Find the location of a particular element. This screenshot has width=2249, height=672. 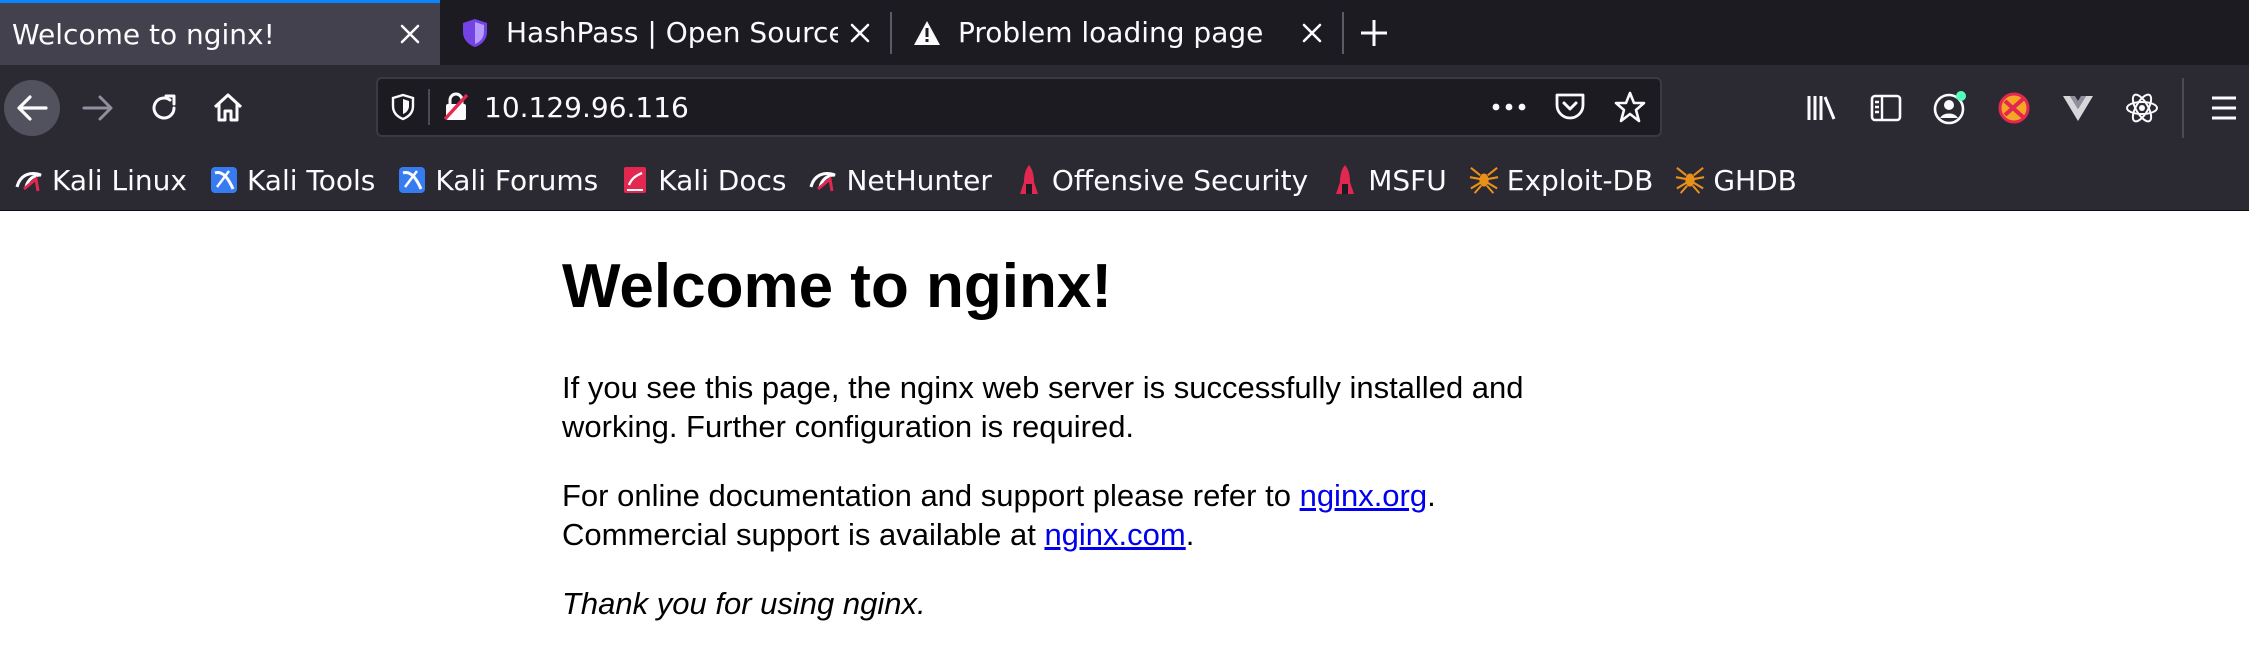

reload-icon is located at coordinates (164, 106).